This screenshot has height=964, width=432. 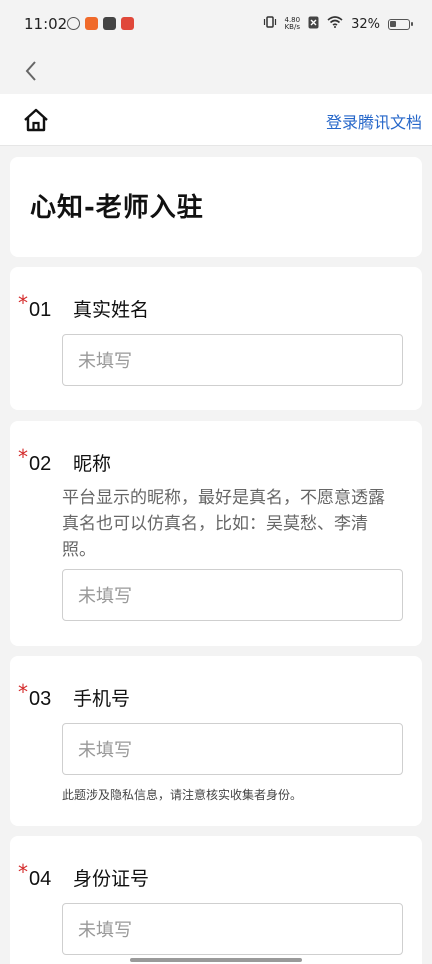 I want to click on home-icon, so click(x=36, y=120).